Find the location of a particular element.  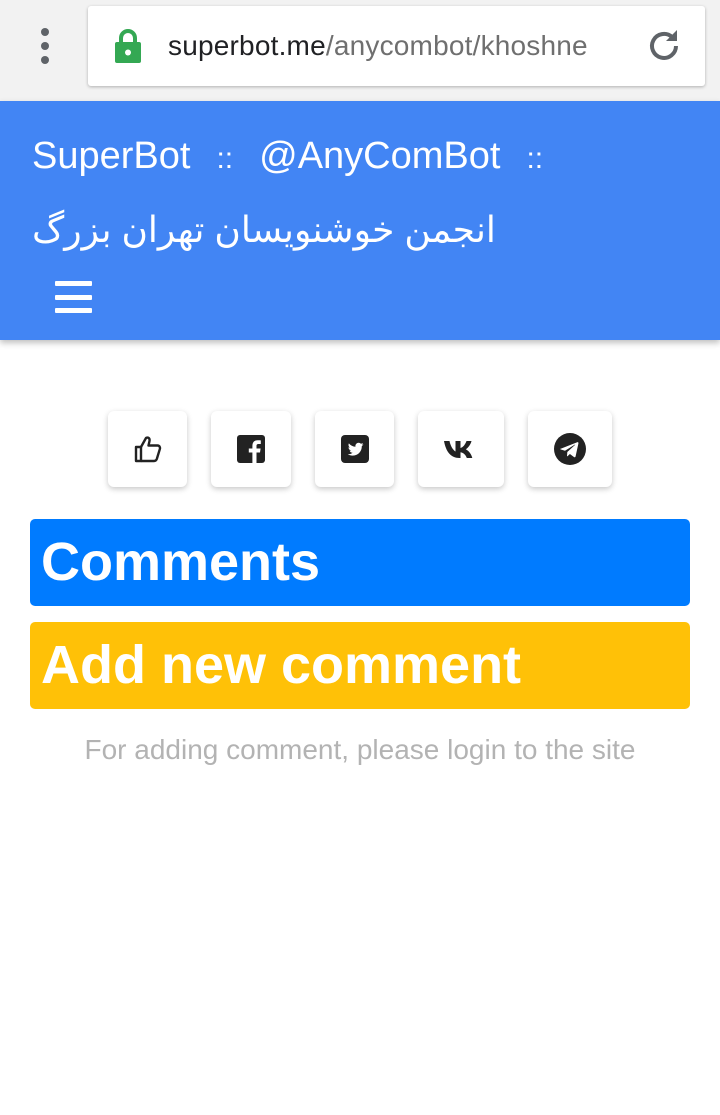

telegram-share-button is located at coordinates (570, 449).